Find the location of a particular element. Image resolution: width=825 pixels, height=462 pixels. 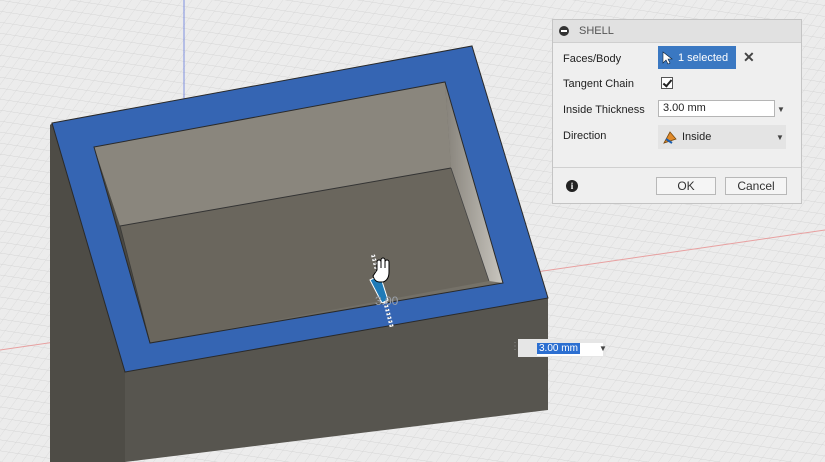

ok-button: OK is located at coordinates (686, 186).